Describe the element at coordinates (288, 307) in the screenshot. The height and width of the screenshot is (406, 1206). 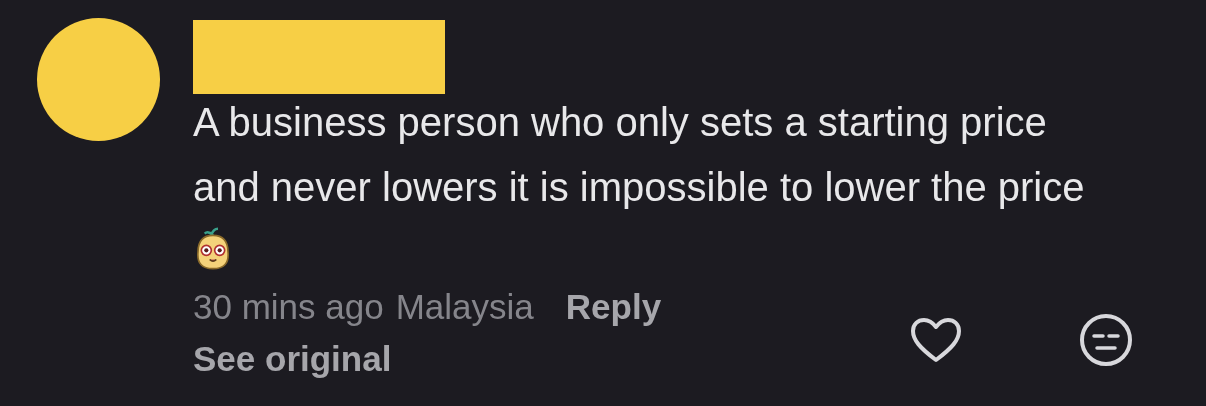
I see `timestamp: 30 mins ago` at that location.